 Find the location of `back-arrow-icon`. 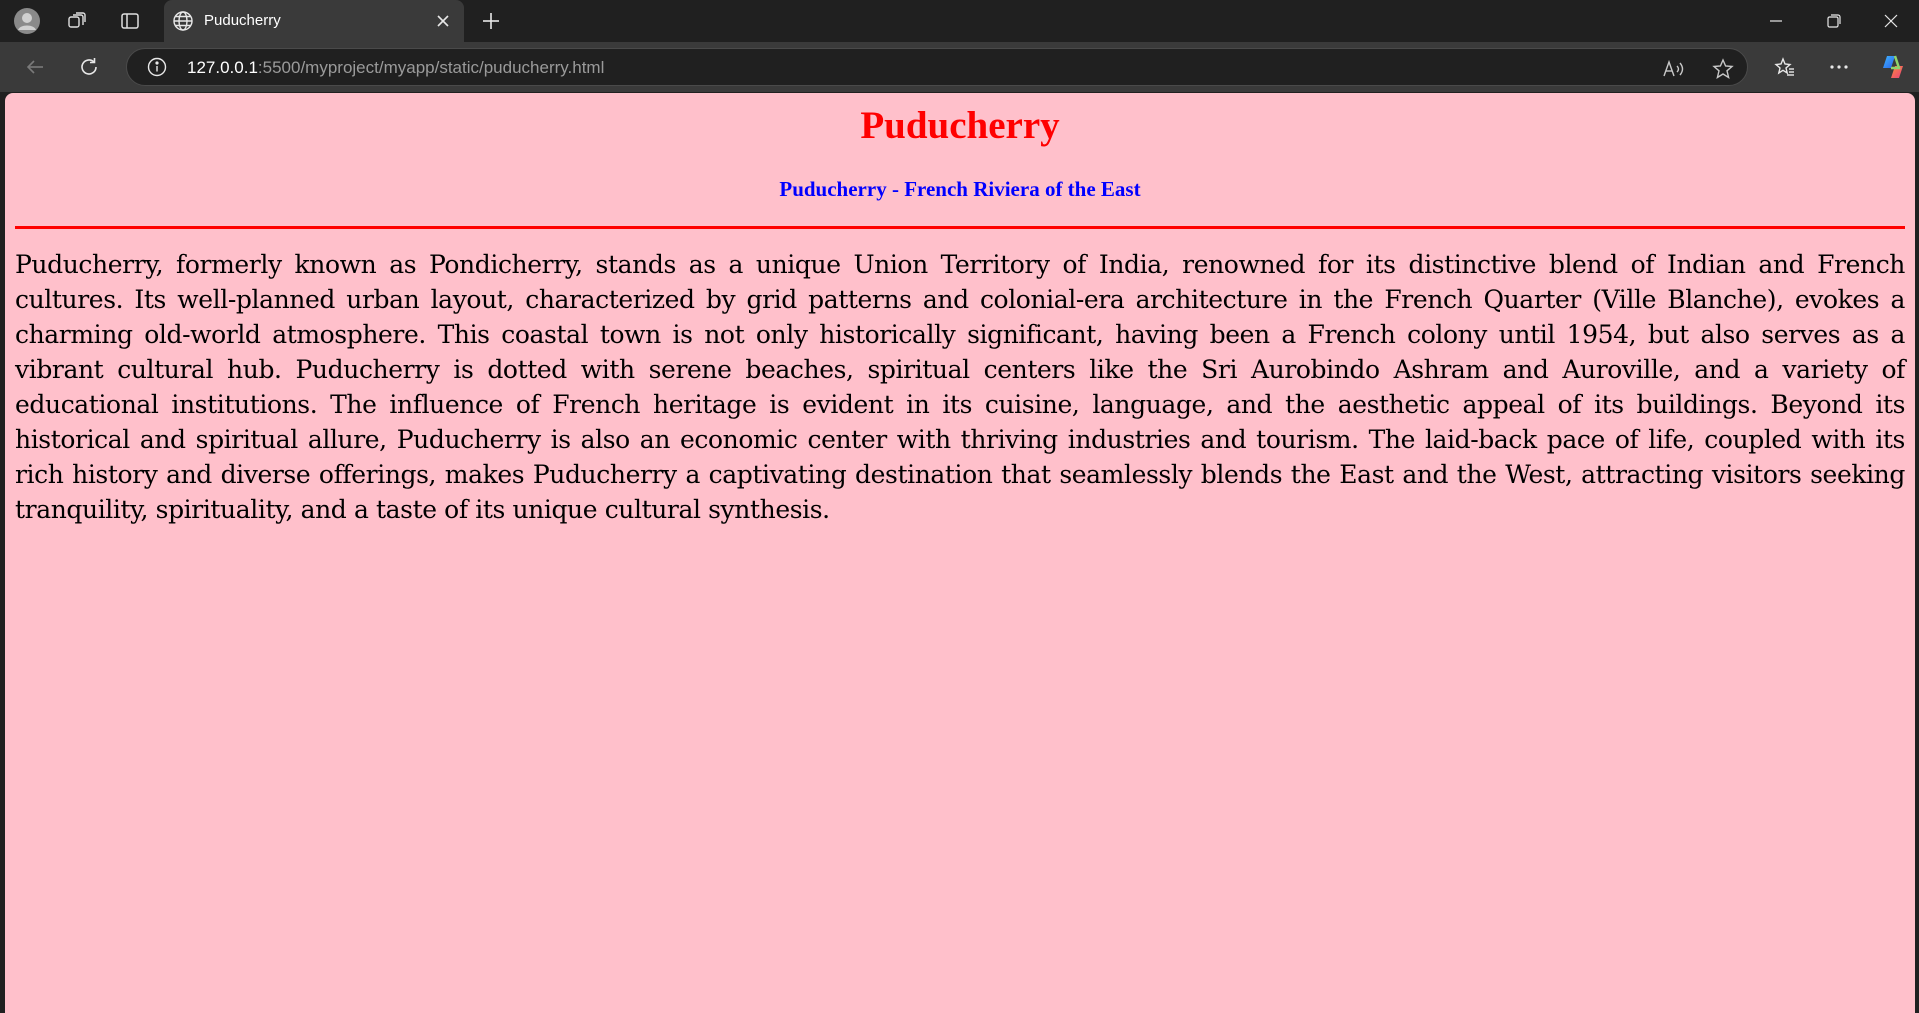

back-arrow-icon is located at coordinates (35, 67).